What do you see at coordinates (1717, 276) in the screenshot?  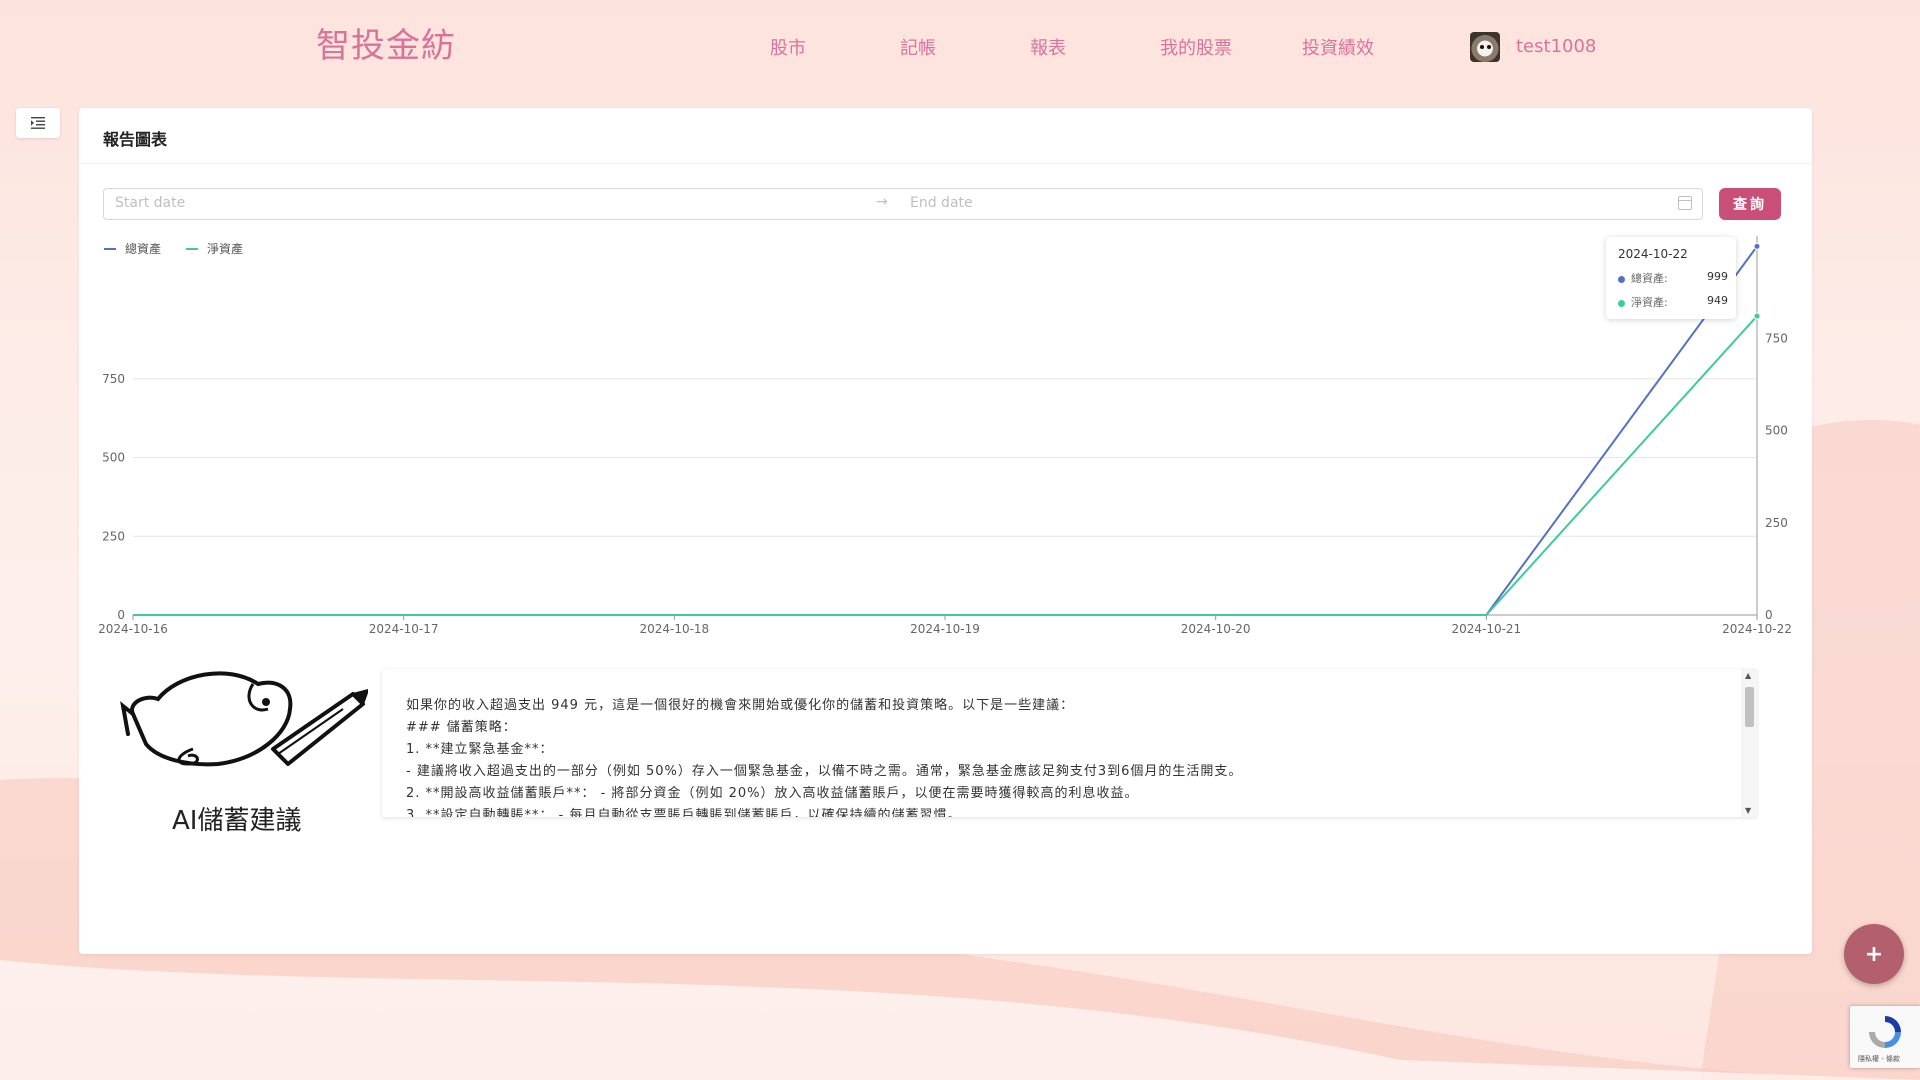 I see `tooltip-value: 999` at bounding box center [1717, 276].